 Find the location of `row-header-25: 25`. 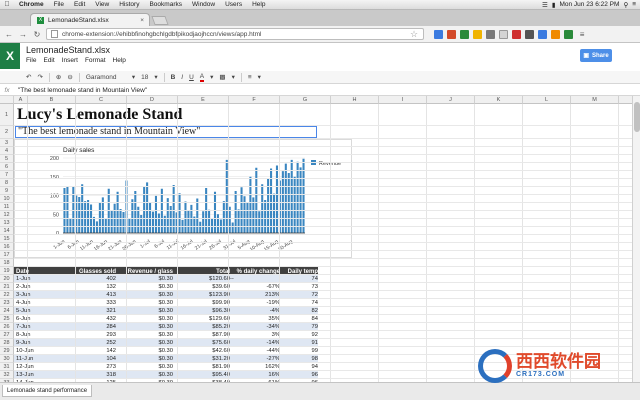

row-header-25: 25 is located at coordinates (7, 319).